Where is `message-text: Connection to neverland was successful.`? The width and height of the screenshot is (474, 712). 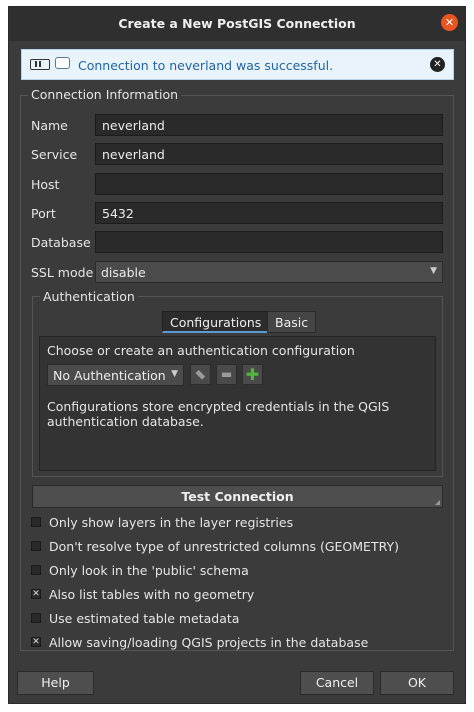
message-text: Connection to neverland was successful. is located at coordinates (206, 65).